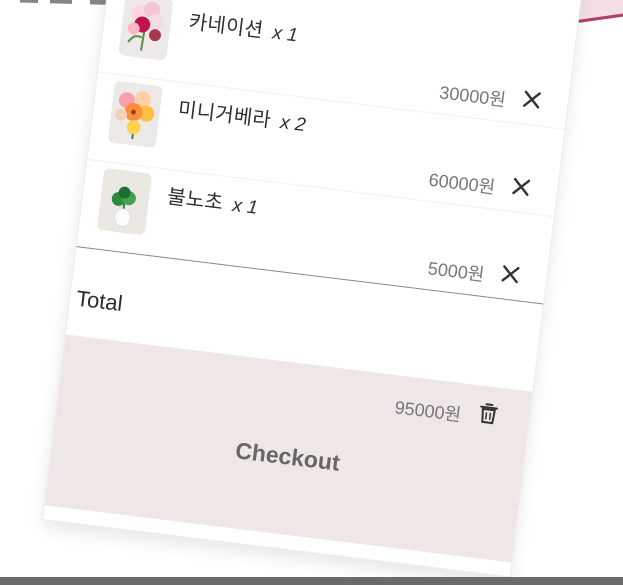 This screenshot has height=585, width=623. I want to click on clear-cart-button, so click(488, 413).